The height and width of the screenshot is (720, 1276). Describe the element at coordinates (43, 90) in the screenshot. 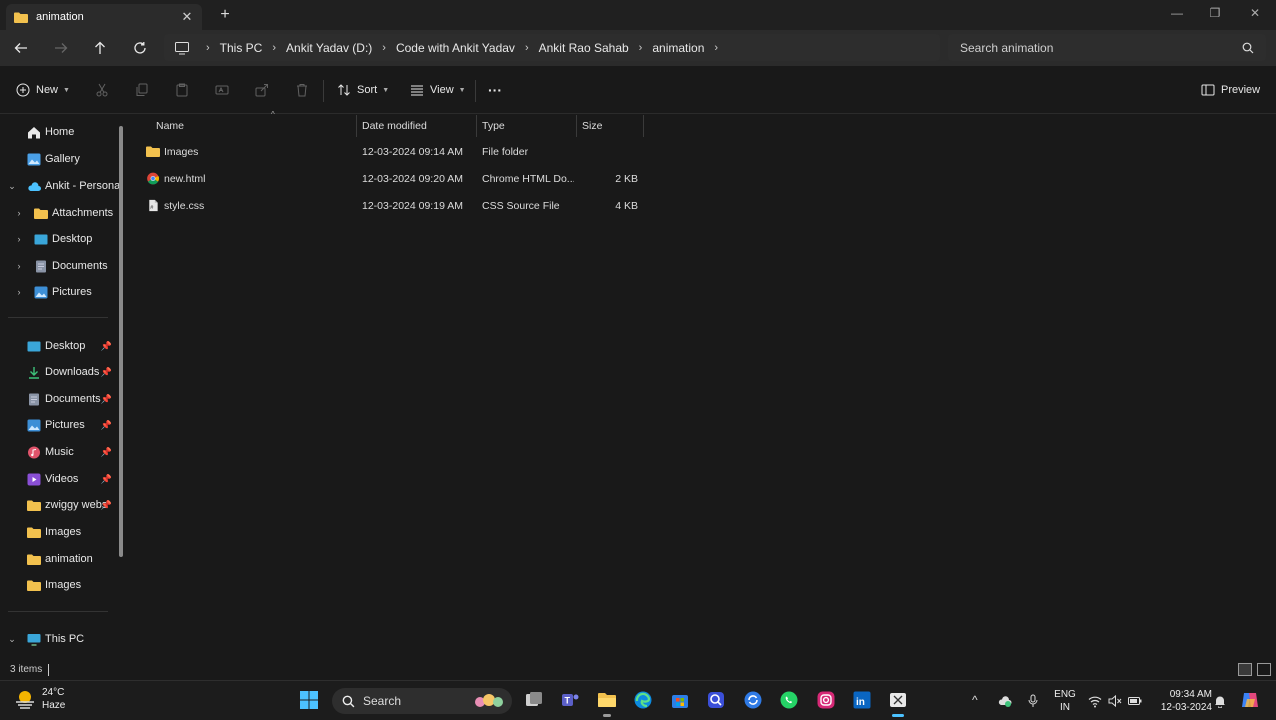

I see `new-button: New ▼` at that location.